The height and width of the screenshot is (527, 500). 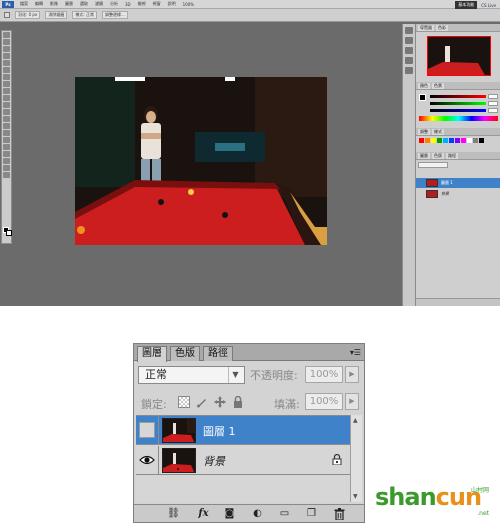 I want to click on gradient-tool-icon, so click(x=6, y=112).